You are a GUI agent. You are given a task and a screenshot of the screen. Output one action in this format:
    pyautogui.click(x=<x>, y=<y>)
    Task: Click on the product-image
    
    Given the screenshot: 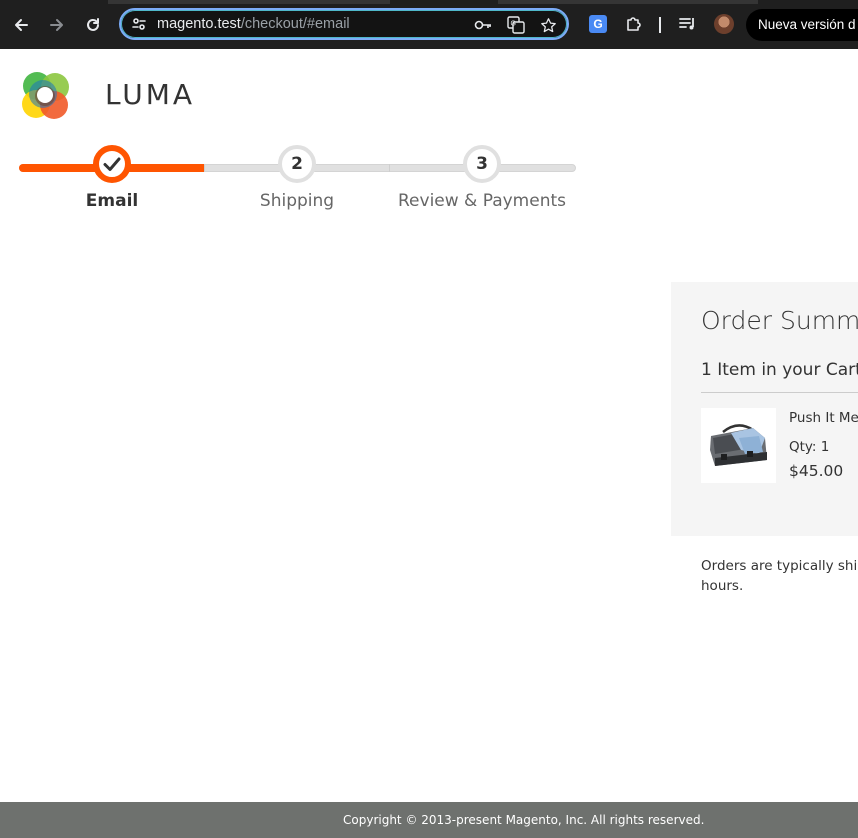 What is the action you would take?
    pyautogui.click(x=738, y=445)
    